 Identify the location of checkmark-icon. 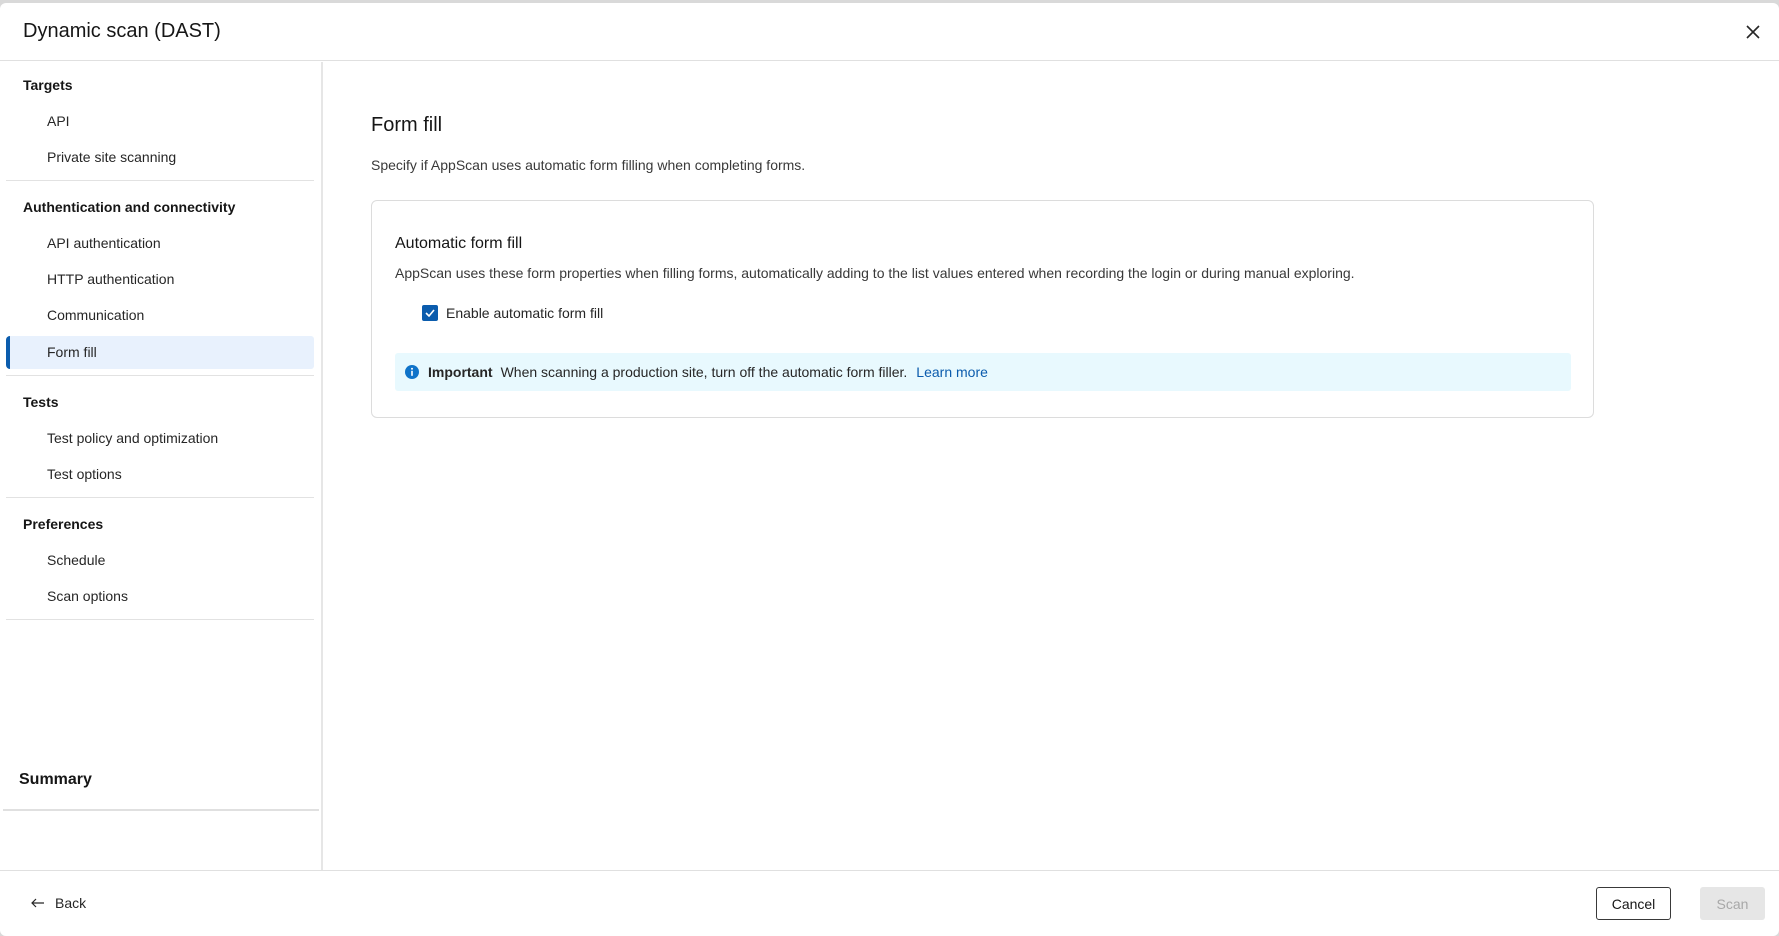
(430, 313).